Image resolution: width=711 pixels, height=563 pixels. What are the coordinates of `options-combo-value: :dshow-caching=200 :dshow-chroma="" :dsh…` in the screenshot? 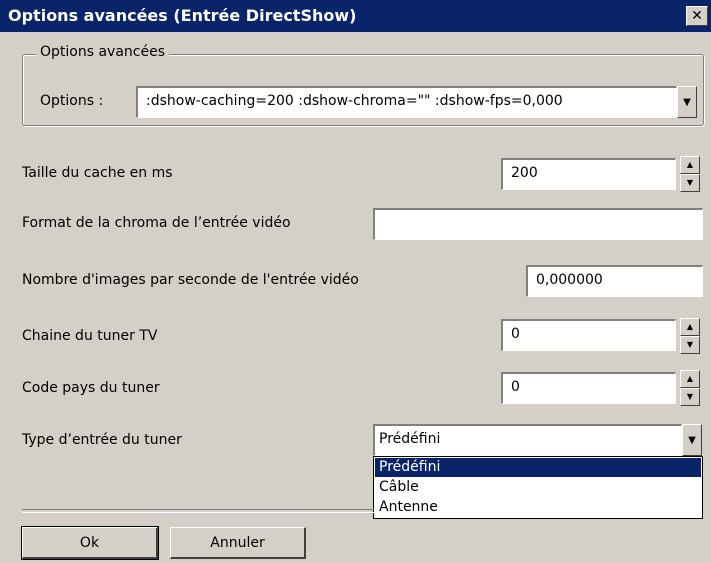 It's located at (354, 101).